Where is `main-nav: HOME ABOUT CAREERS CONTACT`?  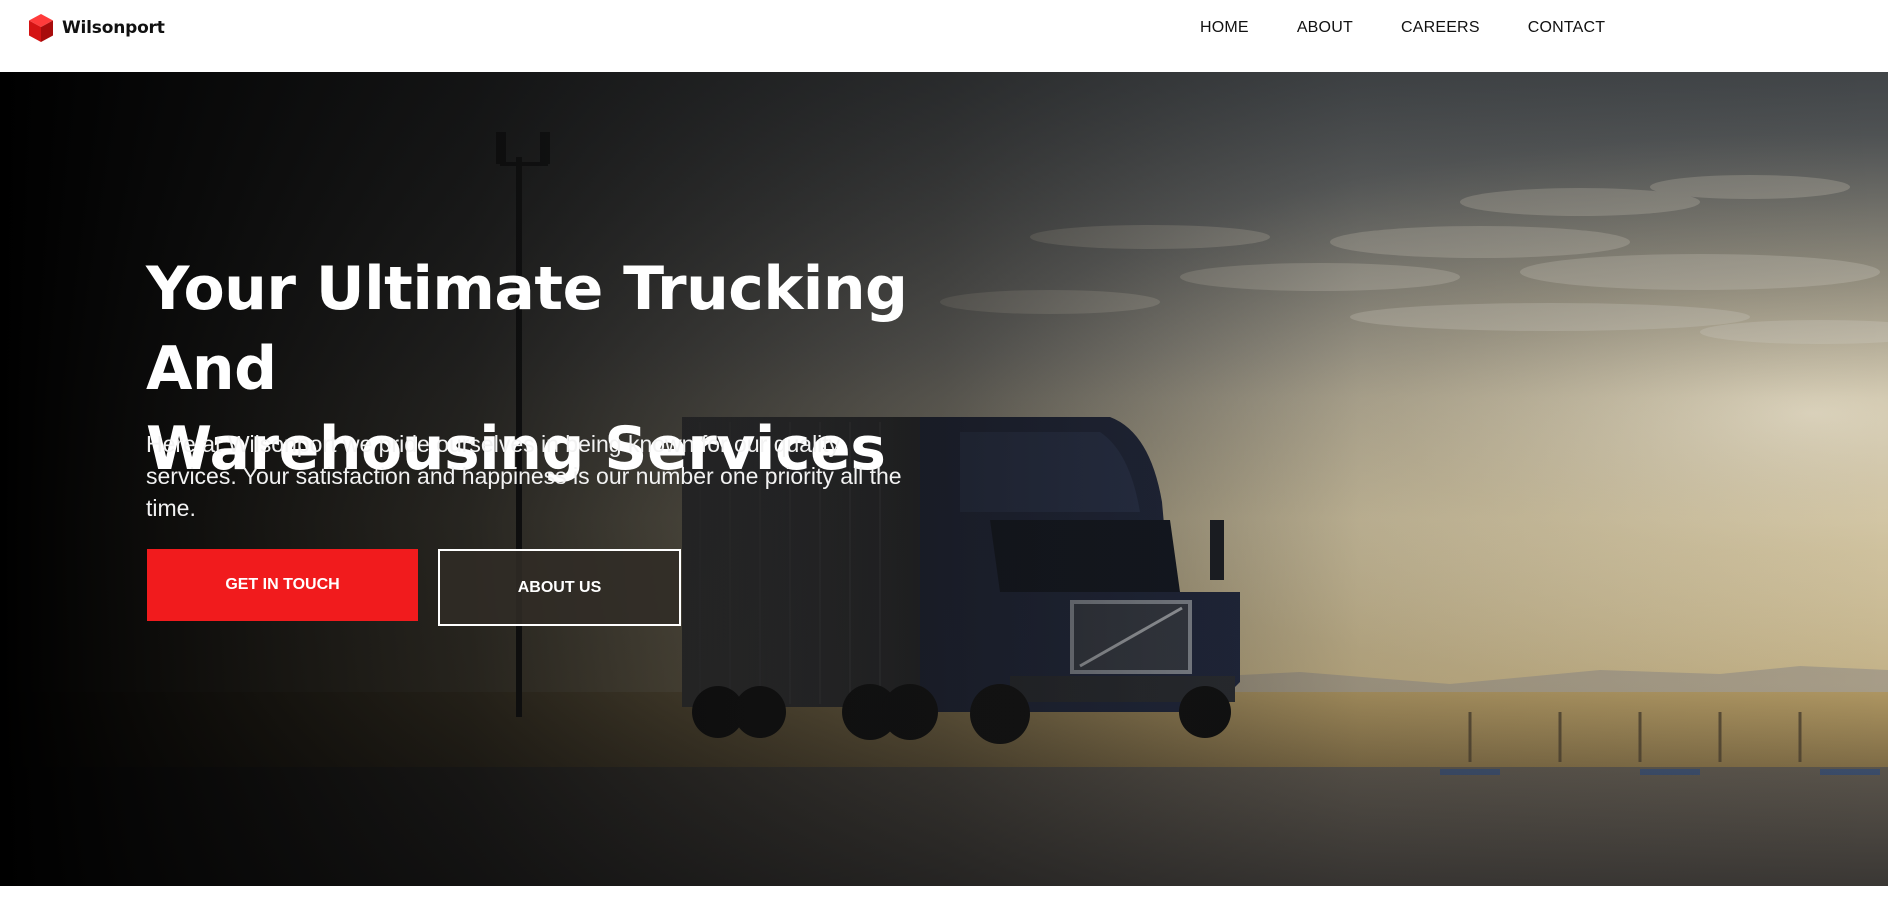
main-nav: HOME ABOUT CAREERS CONTACT is located at coordinates (1426, 28).